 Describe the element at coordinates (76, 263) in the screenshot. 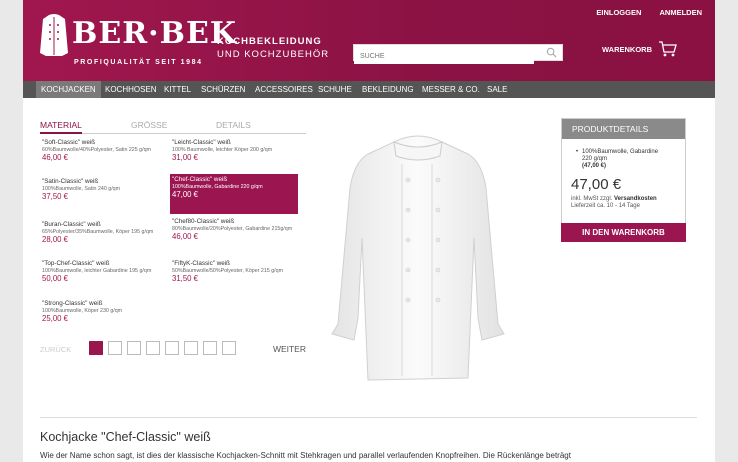

I see `product-name: "Top-Chef-Classic" weiß` at that location.